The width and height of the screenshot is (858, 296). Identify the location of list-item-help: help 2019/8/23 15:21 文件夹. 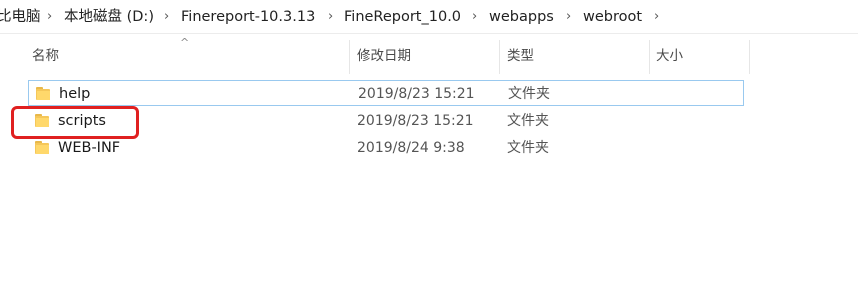
(386, 93).